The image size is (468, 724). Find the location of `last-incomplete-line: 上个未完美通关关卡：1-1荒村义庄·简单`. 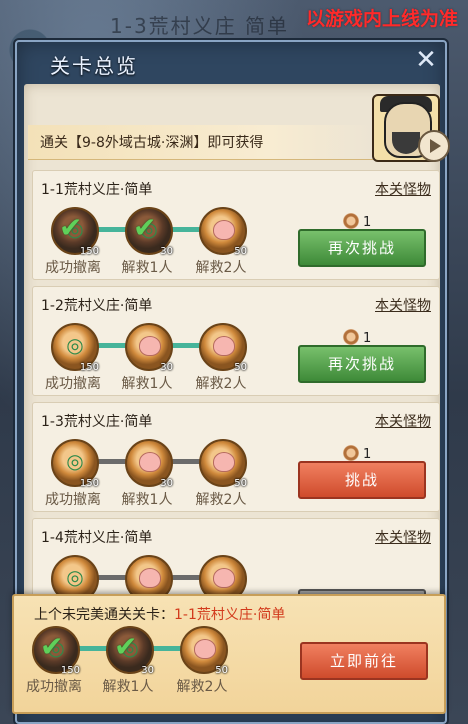

last-incomplete-line: 上个未完美通关关卡：1-1荒村义庄·简单 is located at coordinates (159, 614).